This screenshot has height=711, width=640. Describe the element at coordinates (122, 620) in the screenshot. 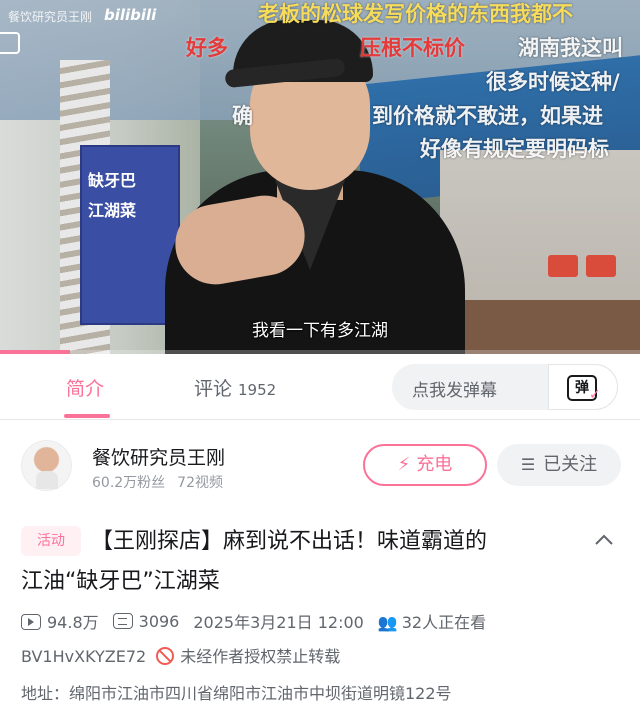

I see `danmaku-icon` at that location.